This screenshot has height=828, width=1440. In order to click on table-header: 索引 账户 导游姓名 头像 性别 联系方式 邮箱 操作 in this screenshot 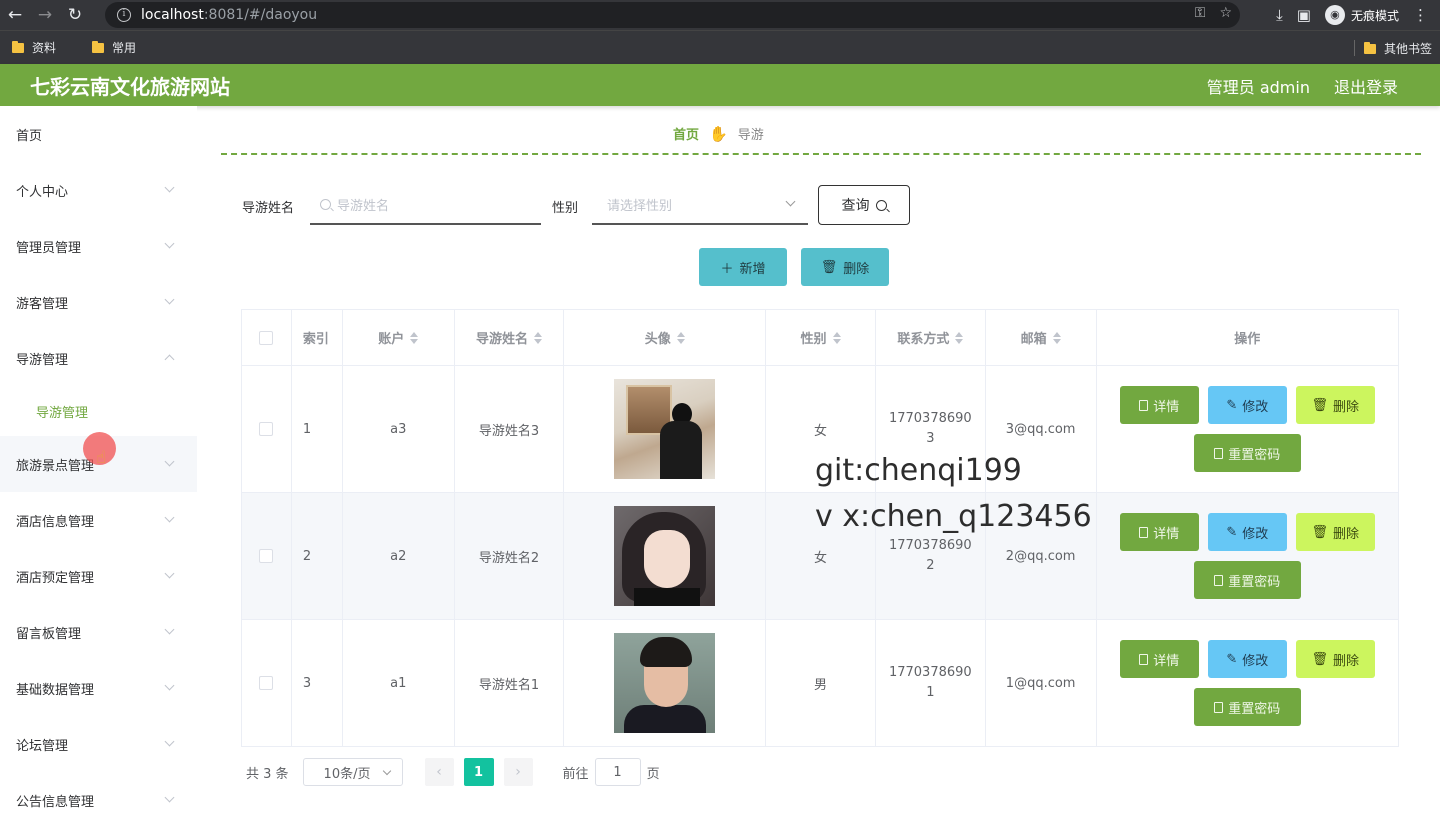, I will do `click(820, 338)`.